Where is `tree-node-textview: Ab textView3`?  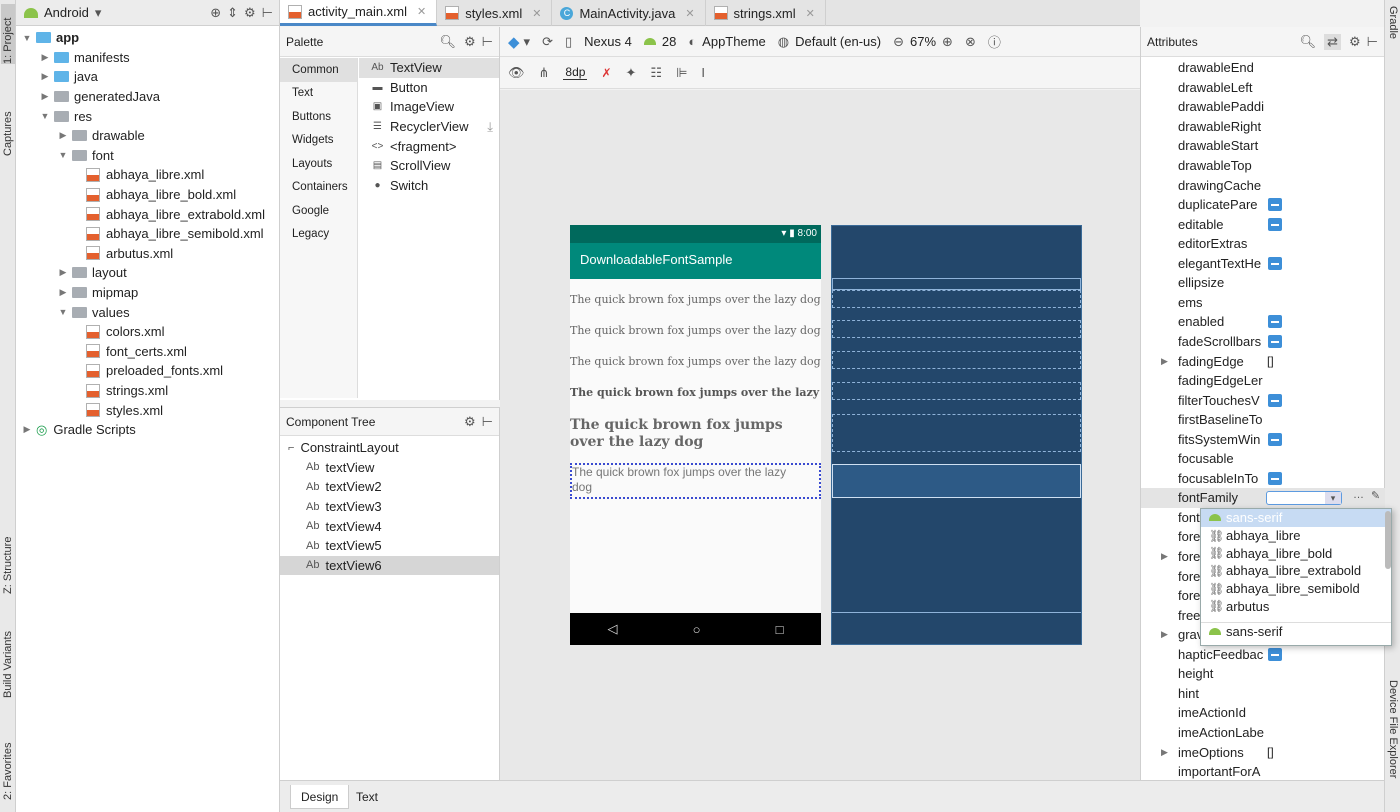 tree-node-textview: Ab textView3 is located at coordinates (389, 507).